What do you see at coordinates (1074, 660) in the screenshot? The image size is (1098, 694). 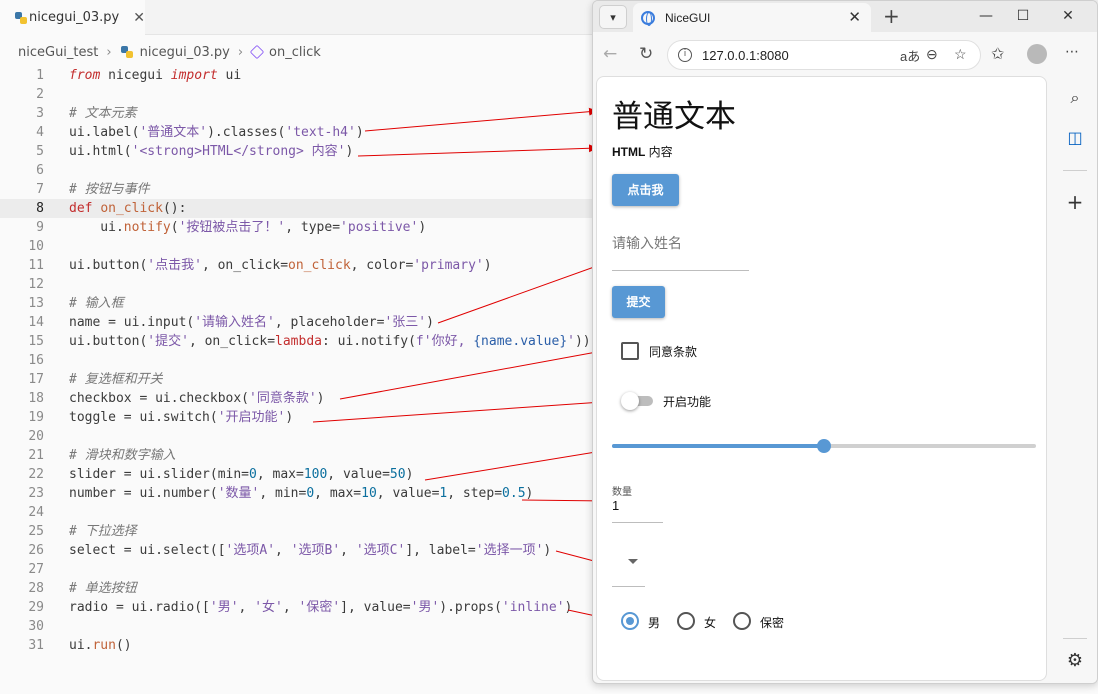 I see `settings-gear-icon: ⚙` at bounding box center [1074, 660].